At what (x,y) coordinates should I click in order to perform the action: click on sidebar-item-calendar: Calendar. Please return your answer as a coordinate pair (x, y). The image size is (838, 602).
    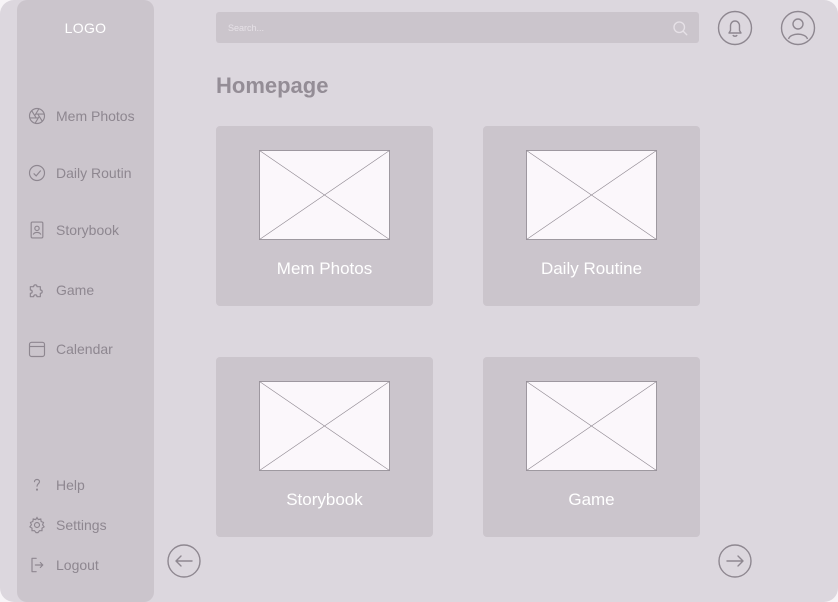
    Looking at the image, I should click on (69, 349).